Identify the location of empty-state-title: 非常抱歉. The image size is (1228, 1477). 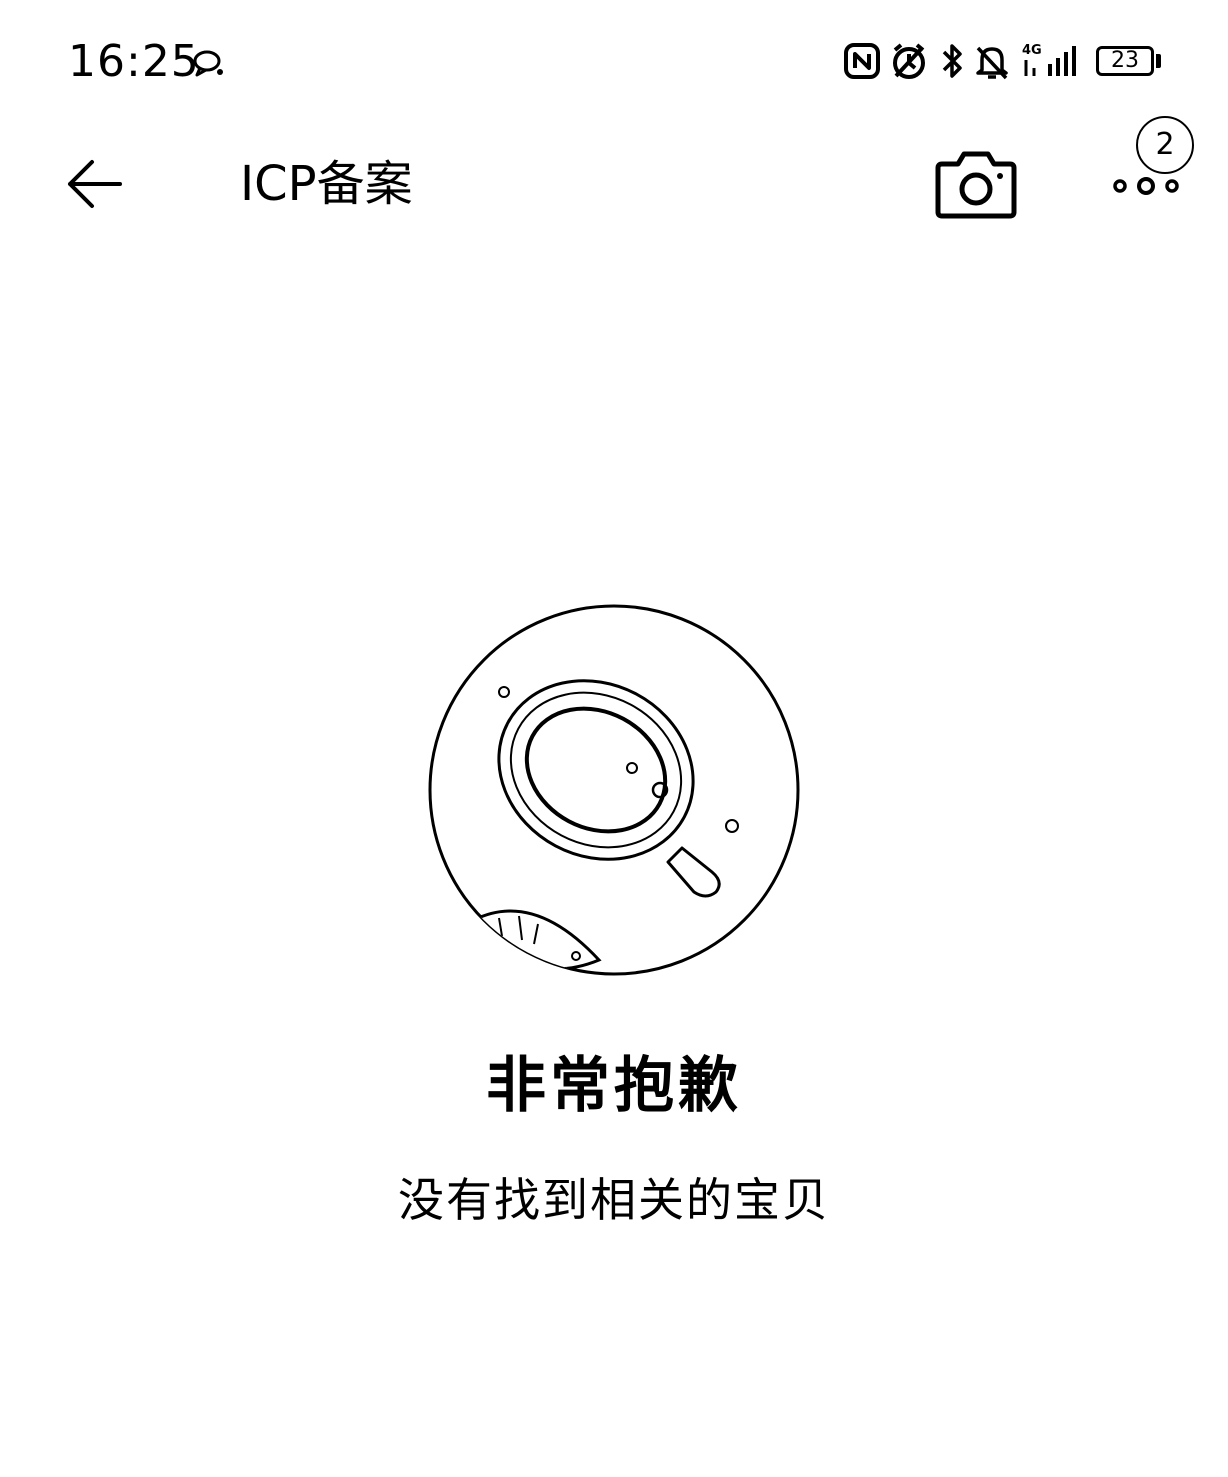
(614, 1086).